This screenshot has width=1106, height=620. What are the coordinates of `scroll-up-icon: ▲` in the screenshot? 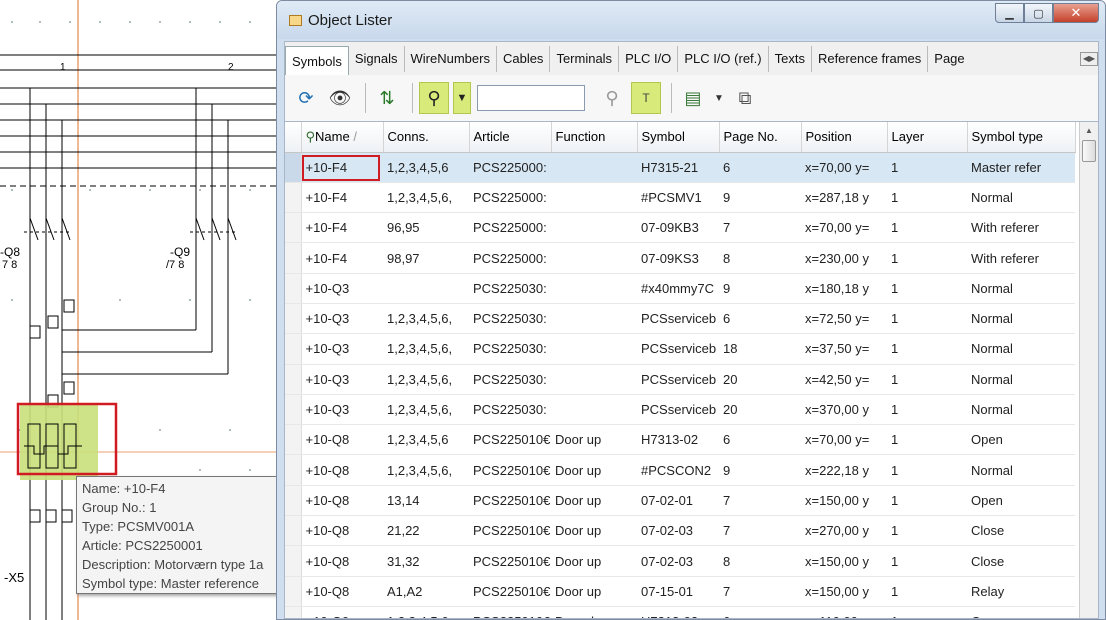 It's located at (1089, 131).